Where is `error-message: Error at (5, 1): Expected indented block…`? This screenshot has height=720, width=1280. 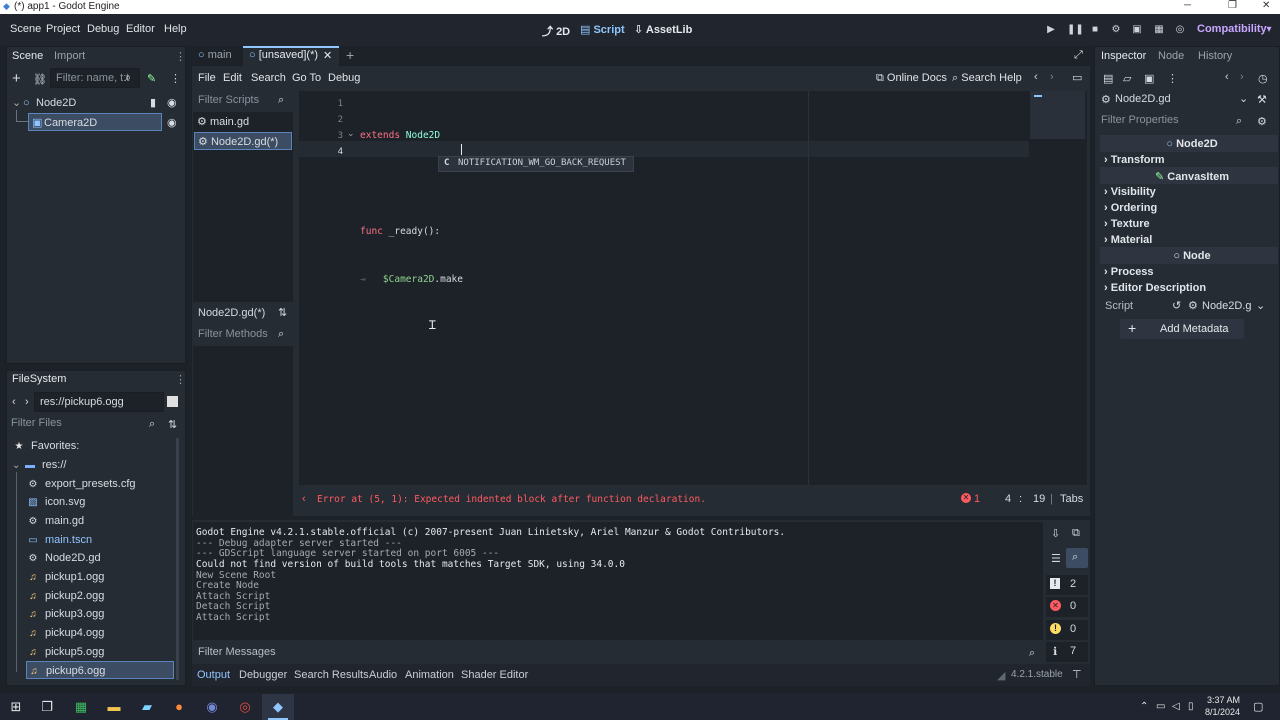 error-message: Error at (5, 1): Expected indented block… is located at coordinates (511, 499).